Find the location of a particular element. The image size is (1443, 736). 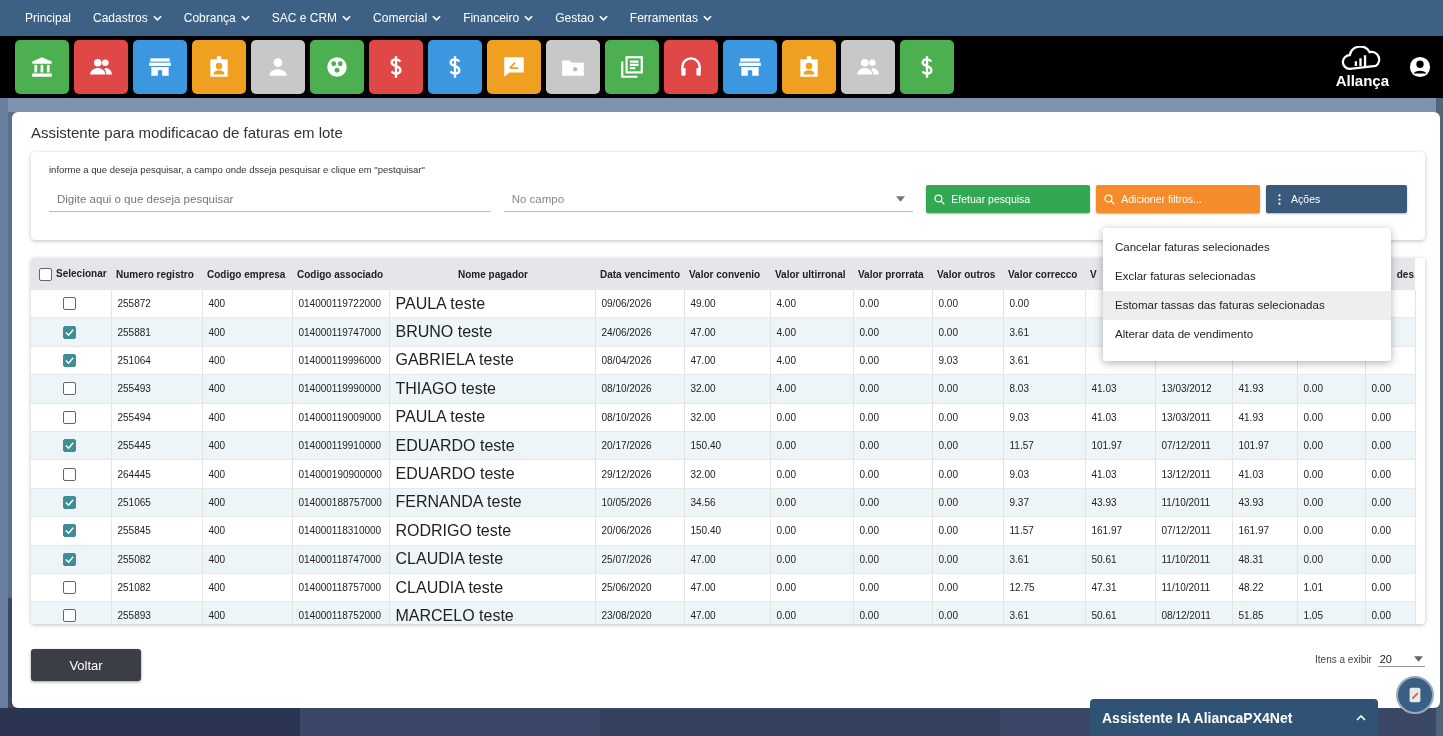

menu-item: Cobrança is located at coordinates (216, 18).